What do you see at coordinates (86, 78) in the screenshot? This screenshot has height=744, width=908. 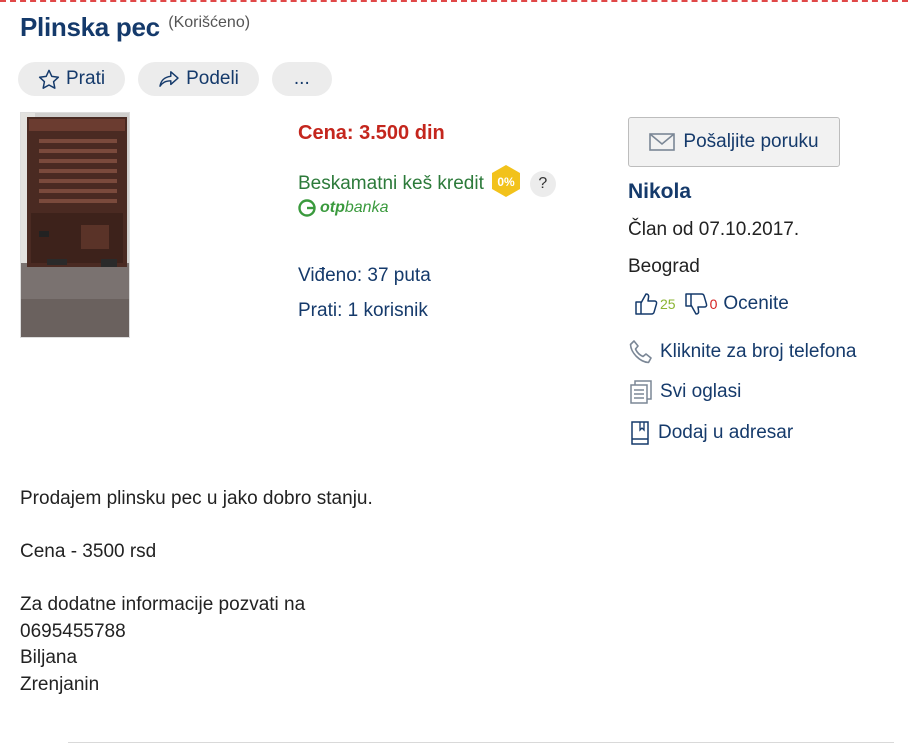 I see `follow-button-label: Prati` at bounding box center [86, 78].